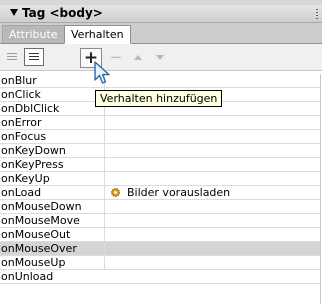 The height and width of the screenshot is (304, 322). I want to click on event-row: onMouseDown, so click(160, 207).